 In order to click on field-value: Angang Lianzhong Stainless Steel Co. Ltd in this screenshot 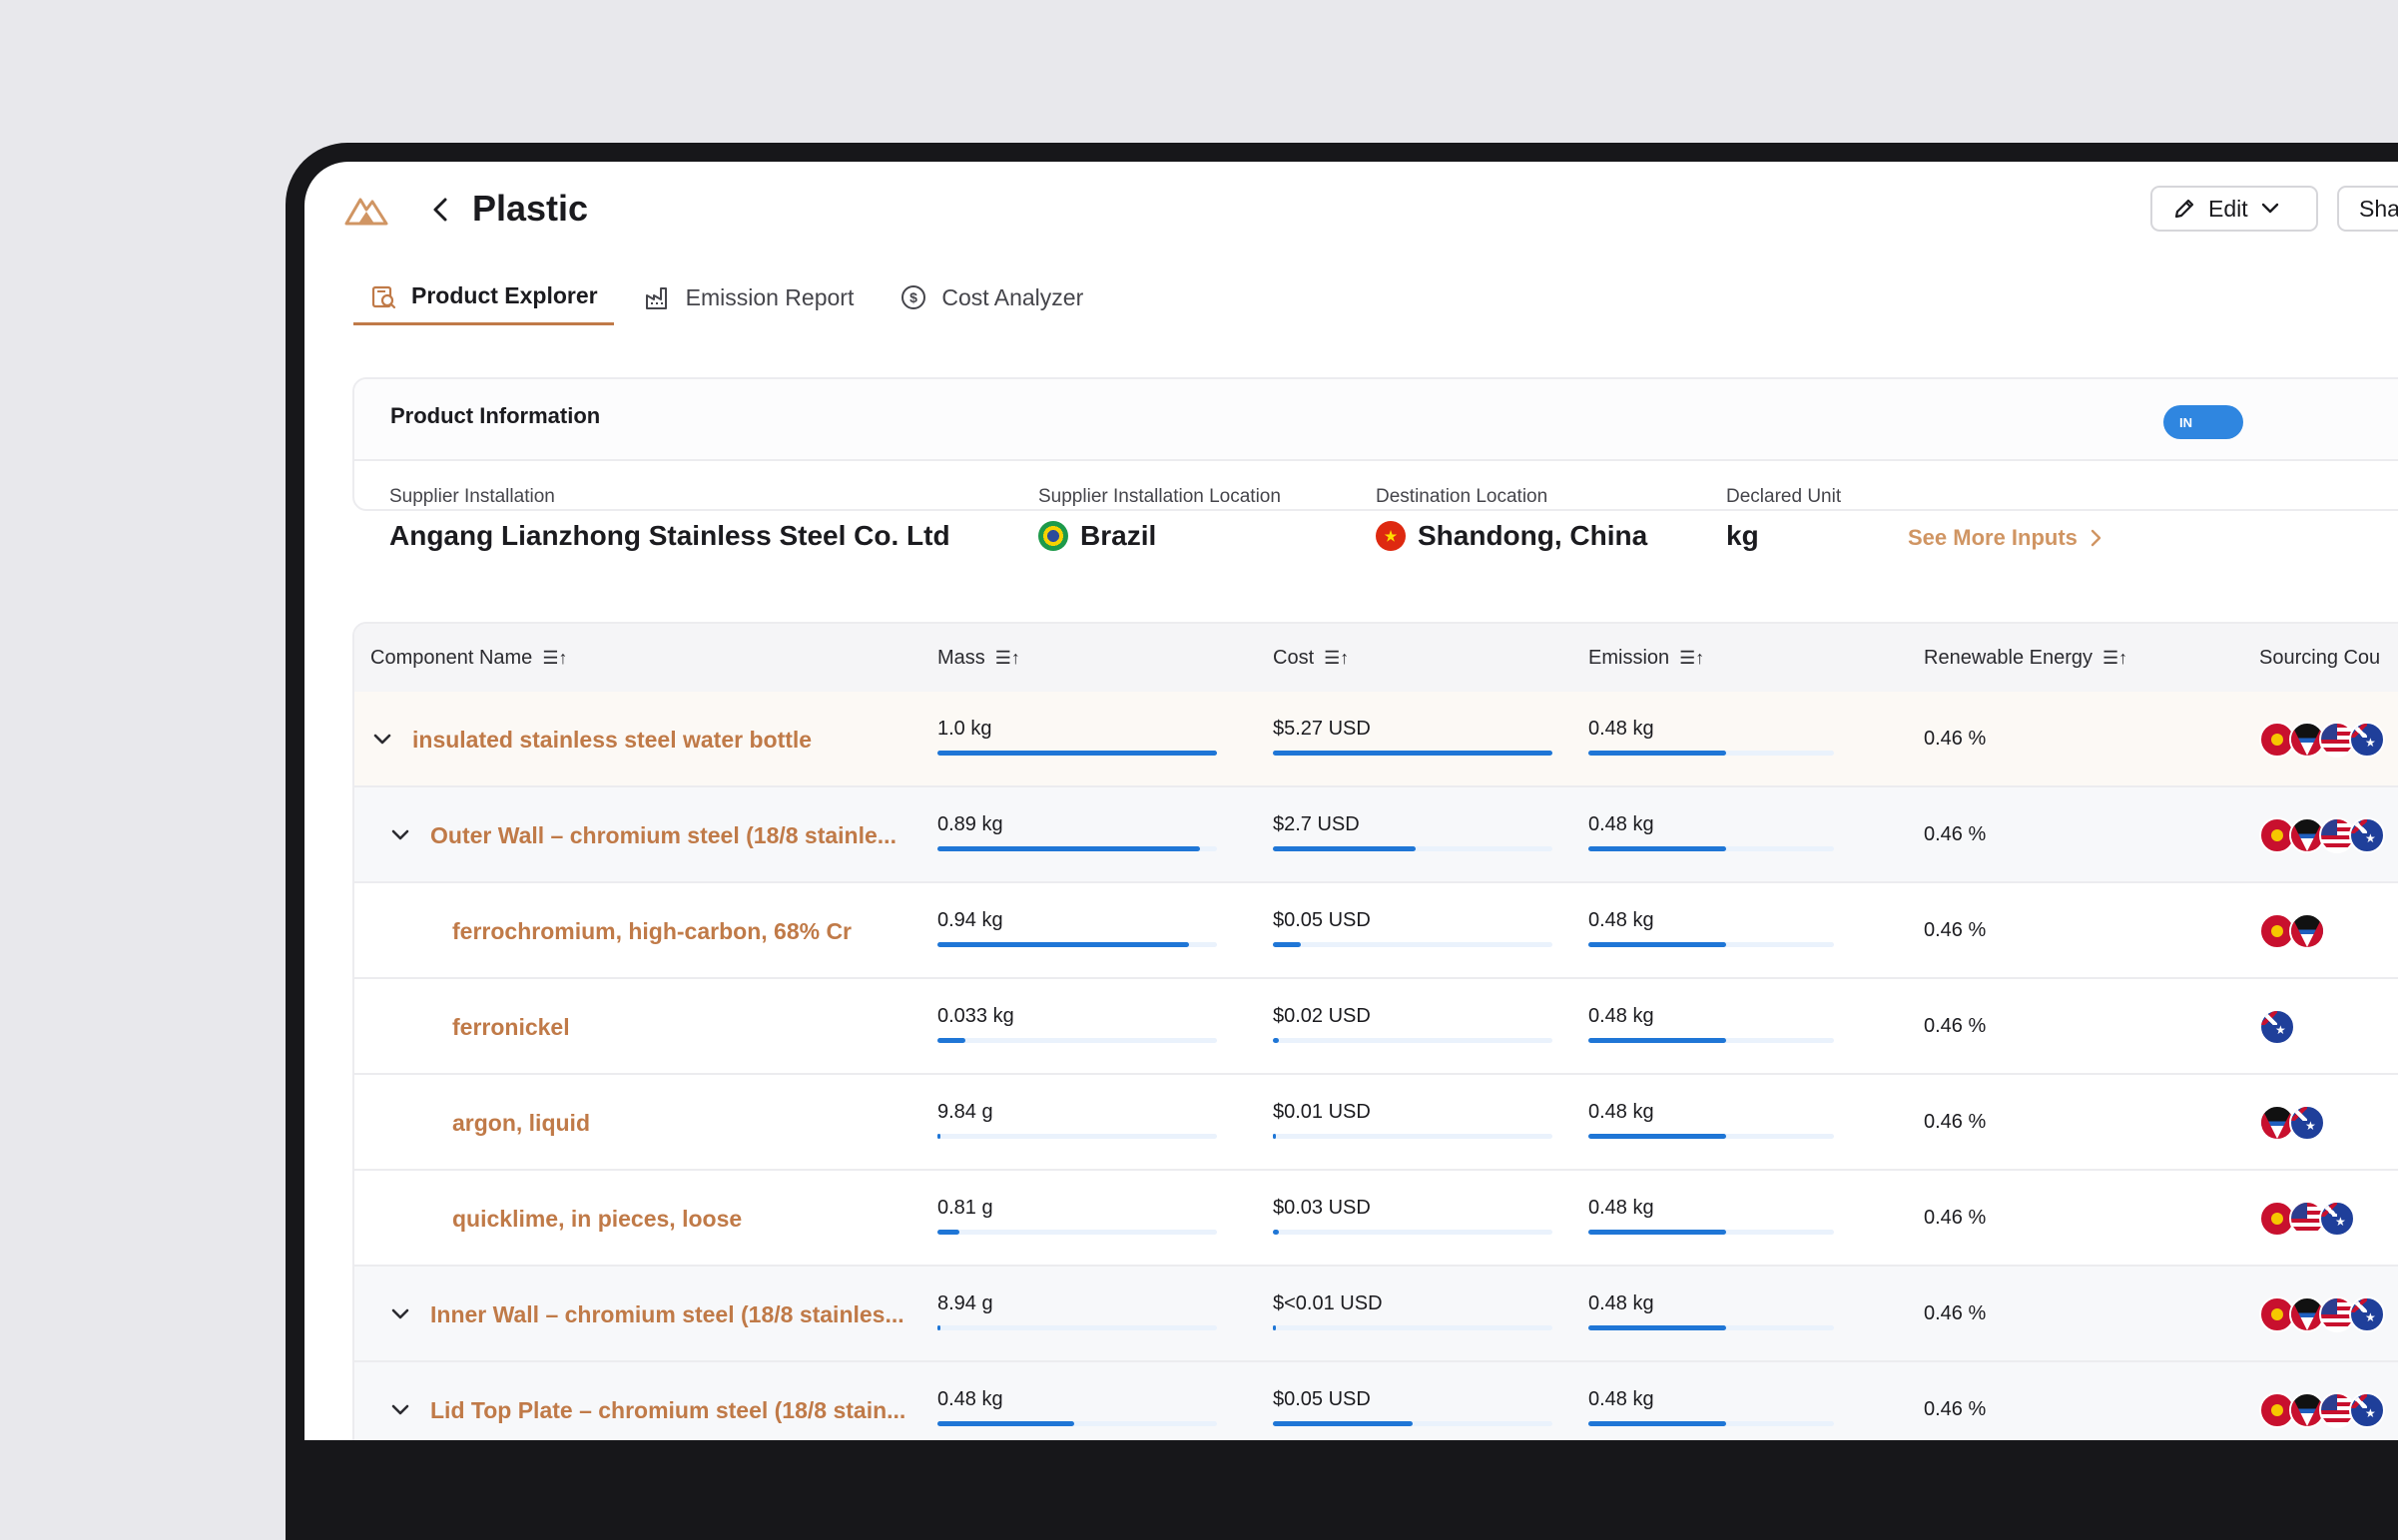, I will do `click(669, 536)`.